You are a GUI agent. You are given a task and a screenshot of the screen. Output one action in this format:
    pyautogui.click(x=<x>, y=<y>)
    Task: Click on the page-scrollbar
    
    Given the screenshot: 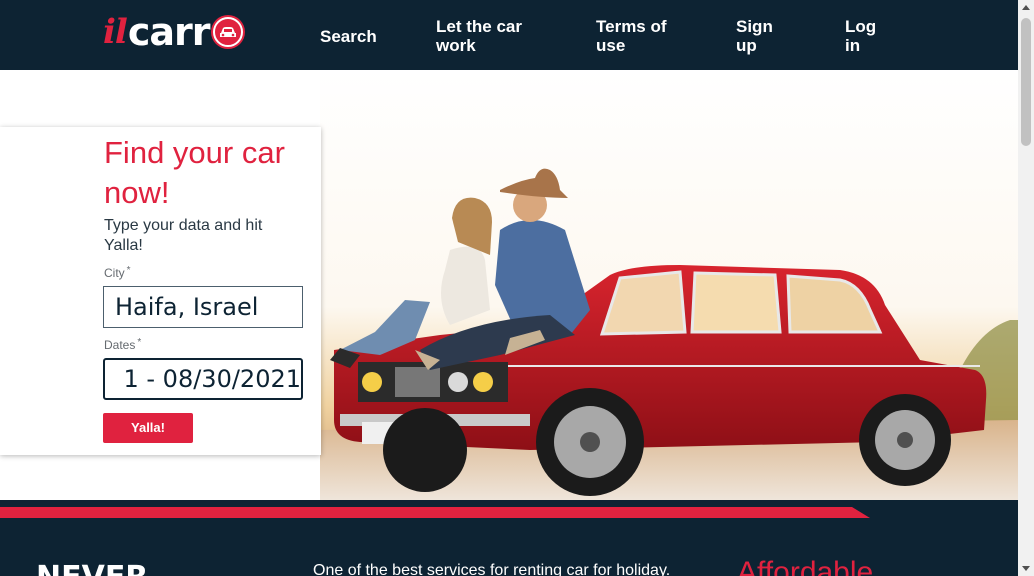 What is the action you would take?
    pyautogui.click(x=1026, y=288)
    